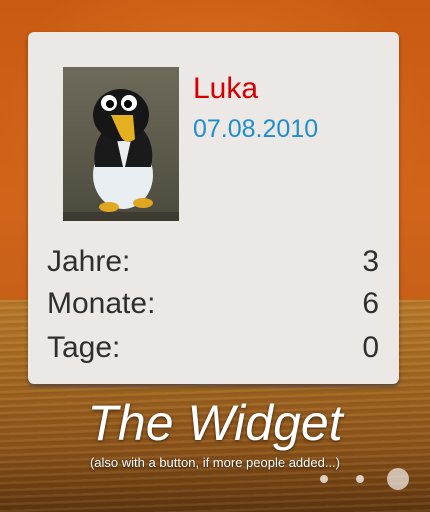  What do you see at coordinates (84, 347) in the screenshot?
I see `days-label: Tage:` at bounding box center [84, 347].